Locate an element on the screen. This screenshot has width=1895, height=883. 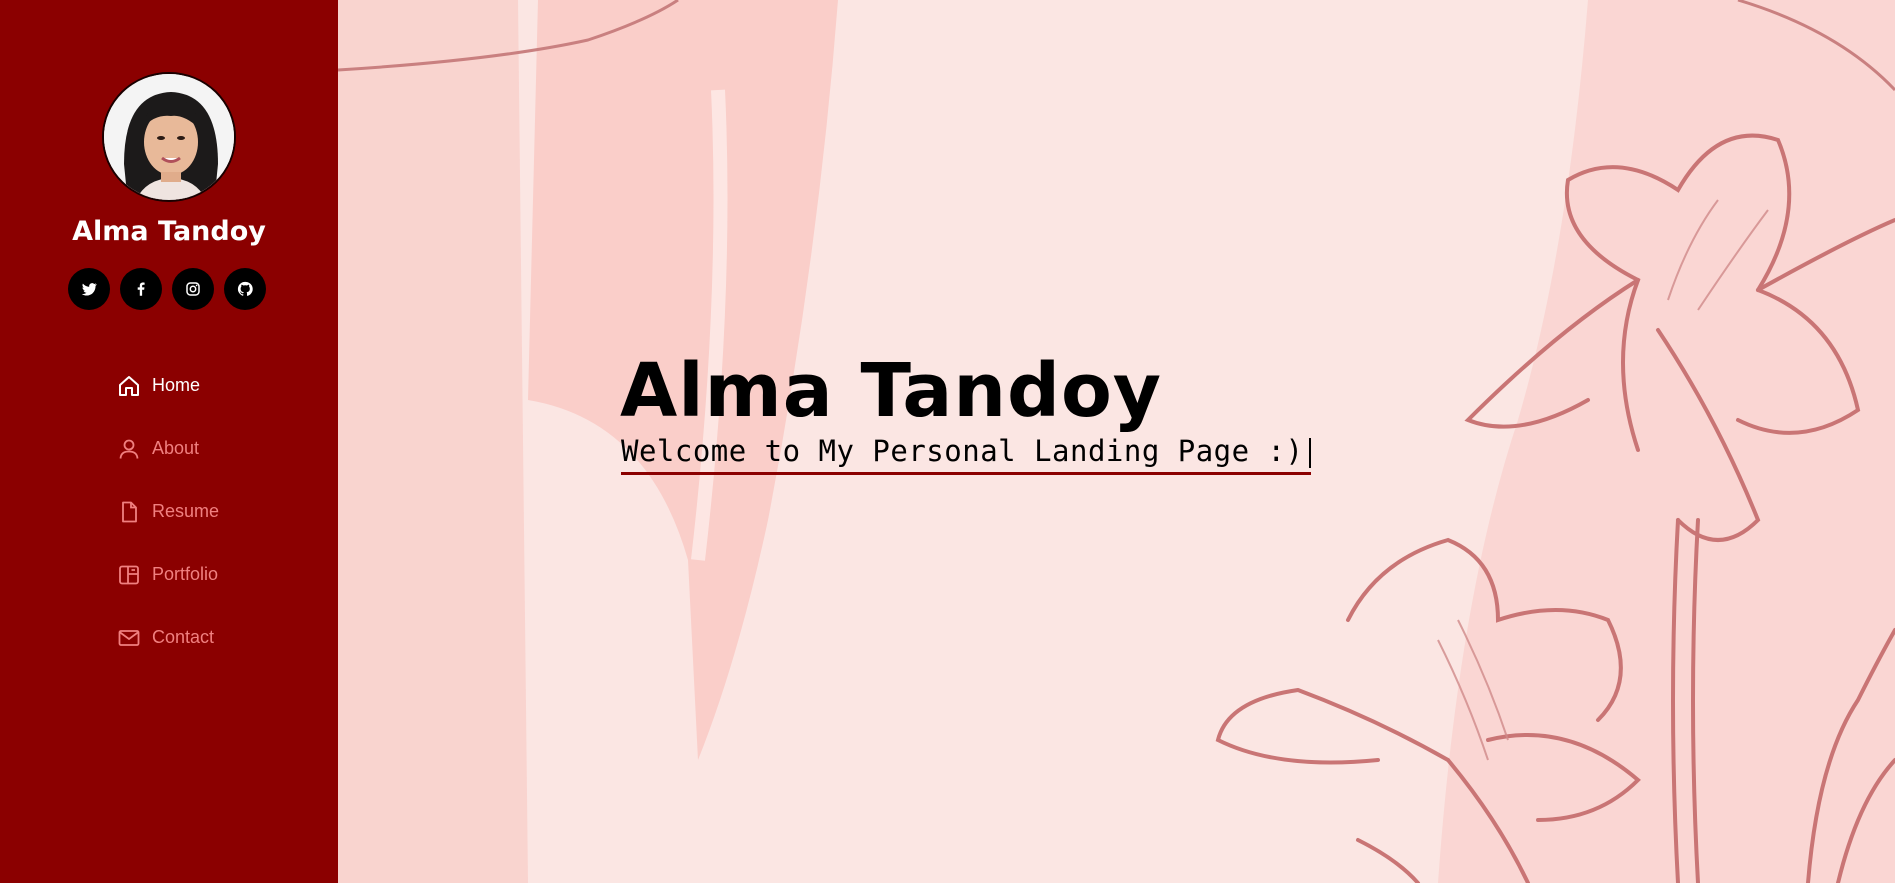
envelope-icon is located at coordinates (129, 638).